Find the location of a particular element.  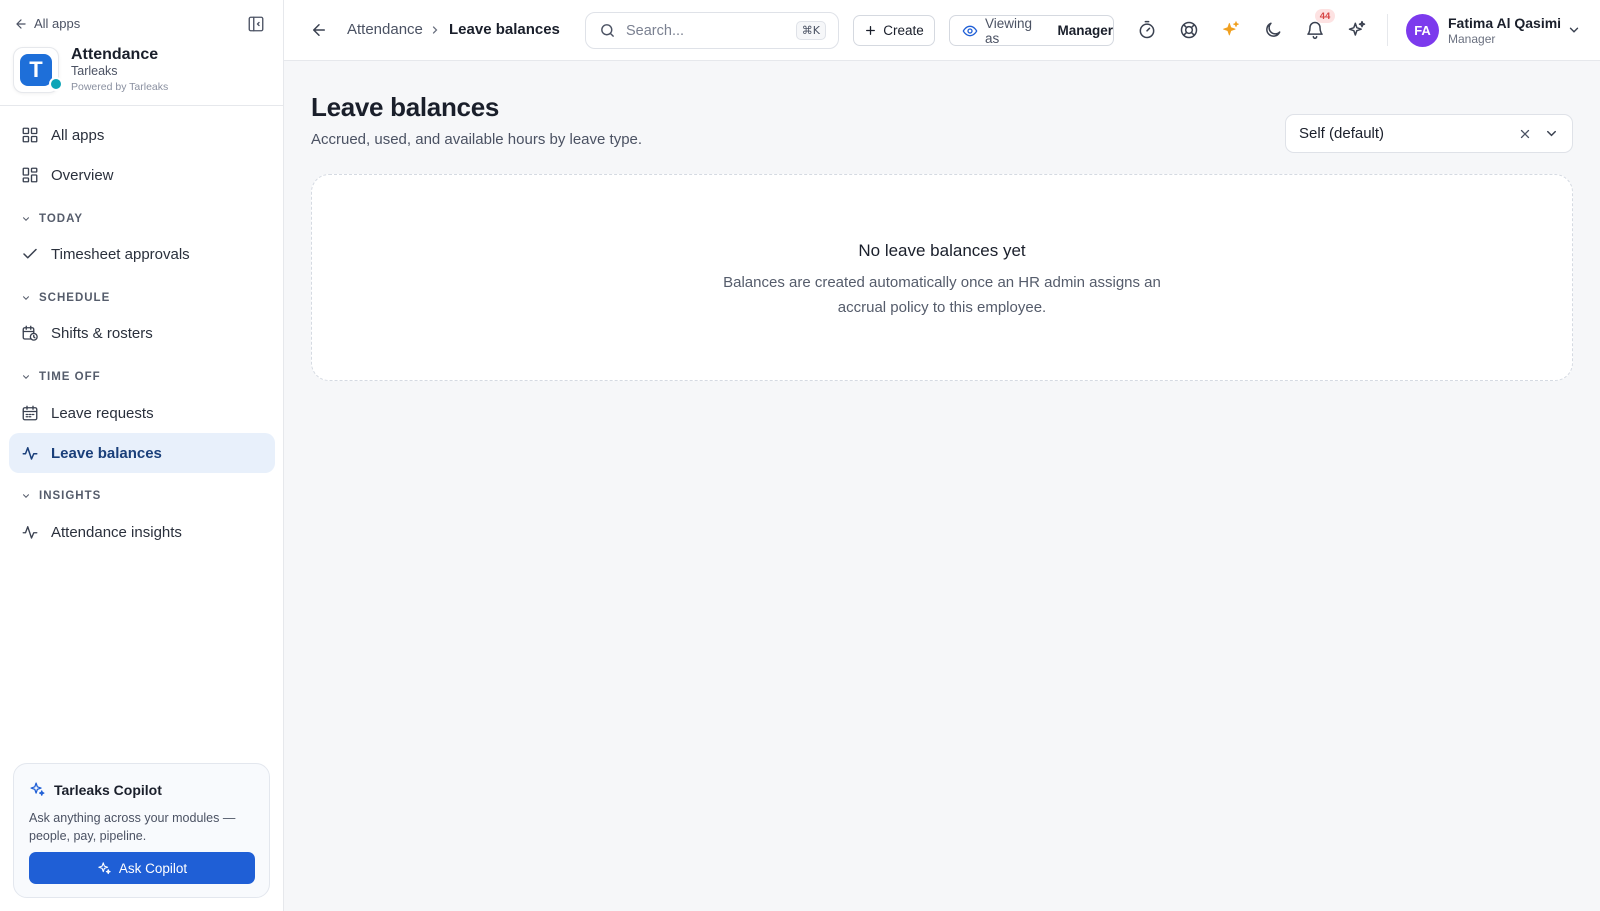

sidebar-item-overview: Overview is located at coordinates (142, 175).